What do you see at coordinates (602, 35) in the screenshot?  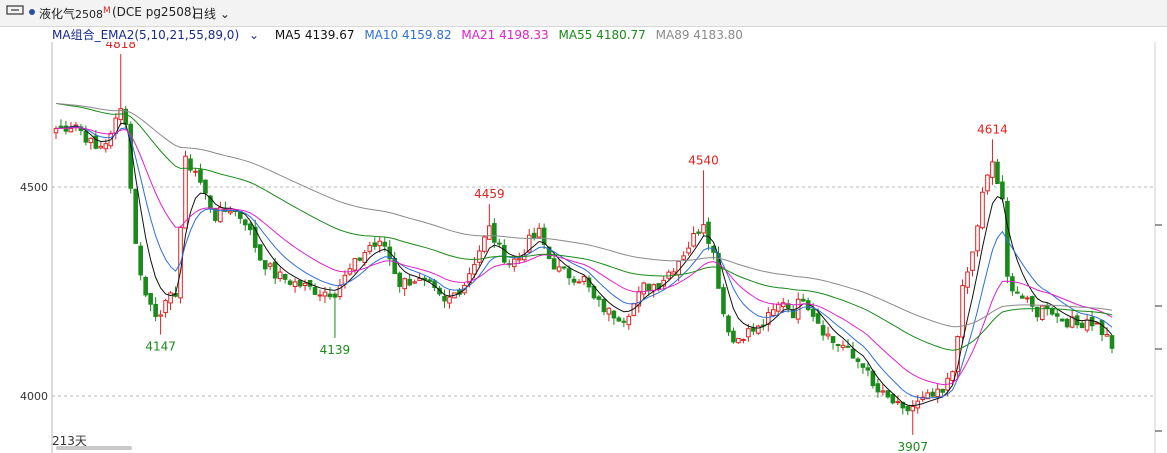 I see `ma55-label: MA55 4180.77` at bounding box center [602, 35].